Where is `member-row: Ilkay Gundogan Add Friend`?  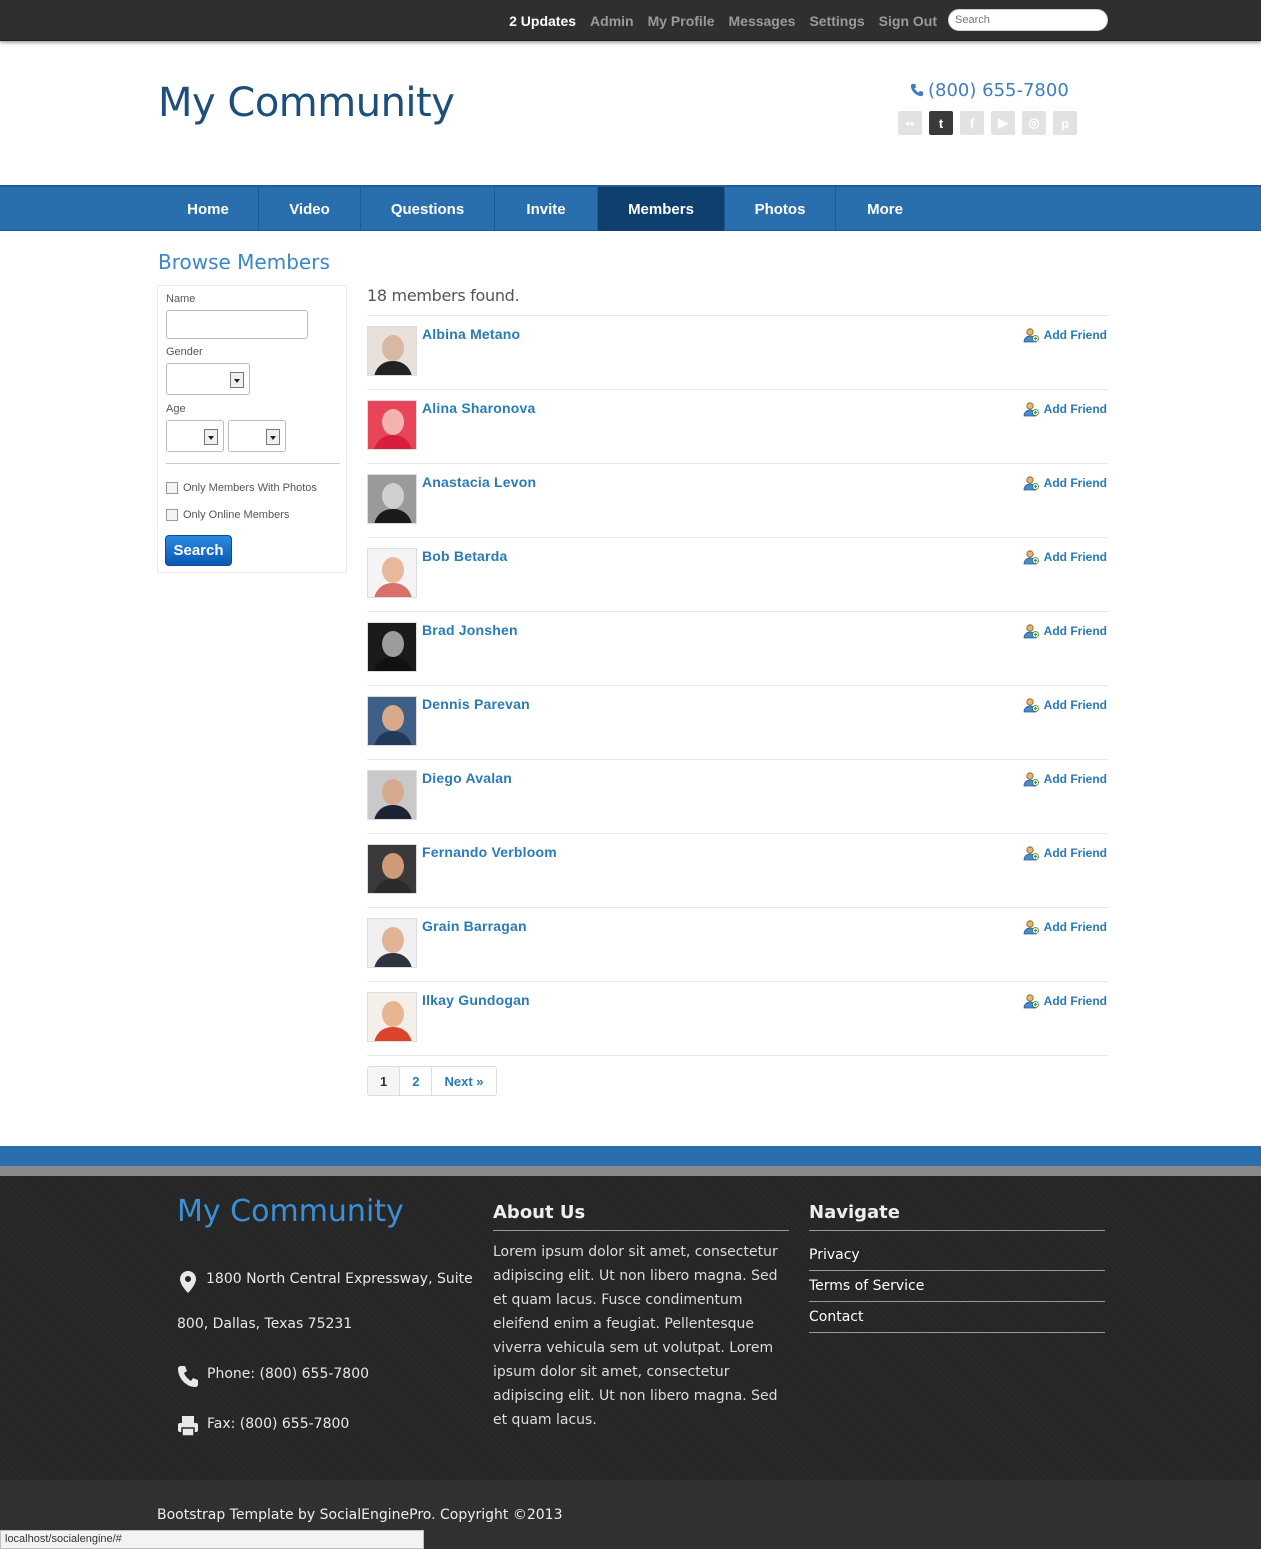 member-row: Ilkay Gundogan Add Friend is located at coordinates (737, 1019).